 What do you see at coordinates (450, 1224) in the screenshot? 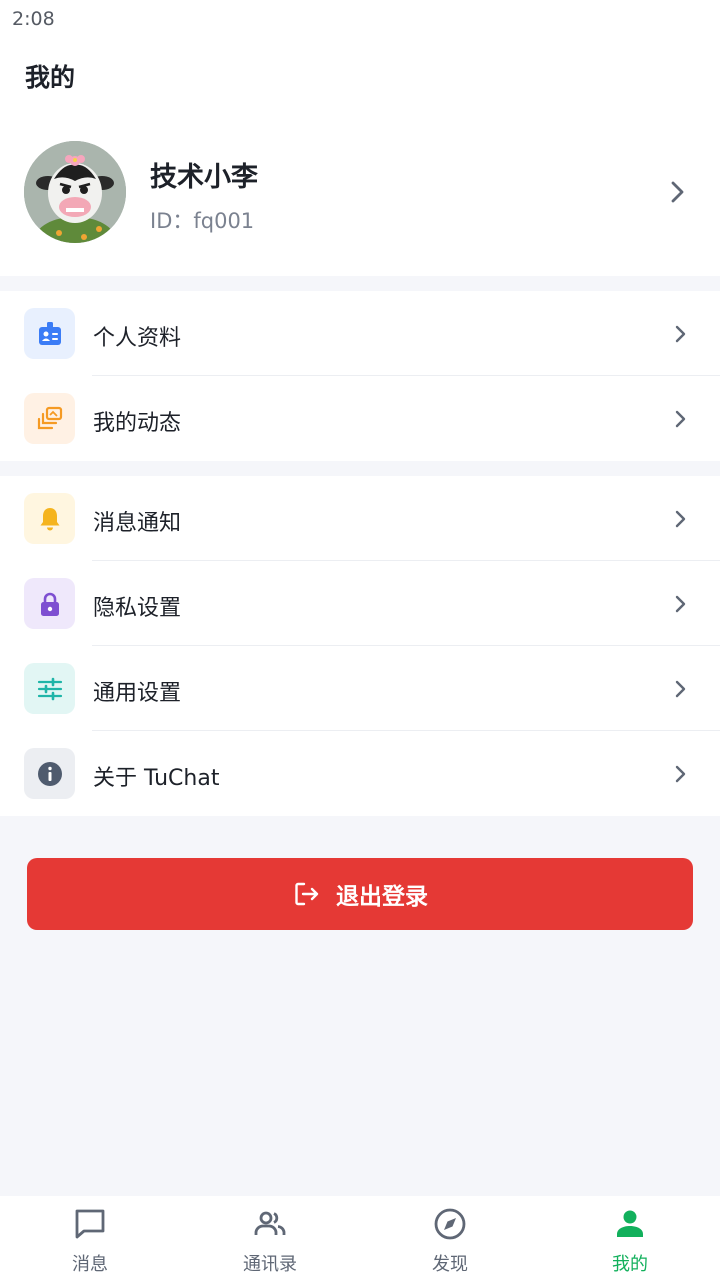
I see `compass-icon` at bounding box center [450, 1224].